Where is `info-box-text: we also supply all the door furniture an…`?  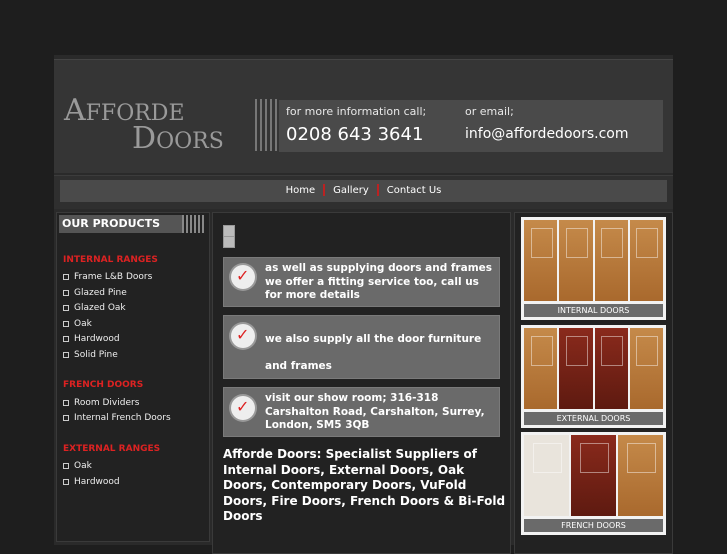 info-box-text: we also supply all the door furniture an… is located at coordinates (373, 352).